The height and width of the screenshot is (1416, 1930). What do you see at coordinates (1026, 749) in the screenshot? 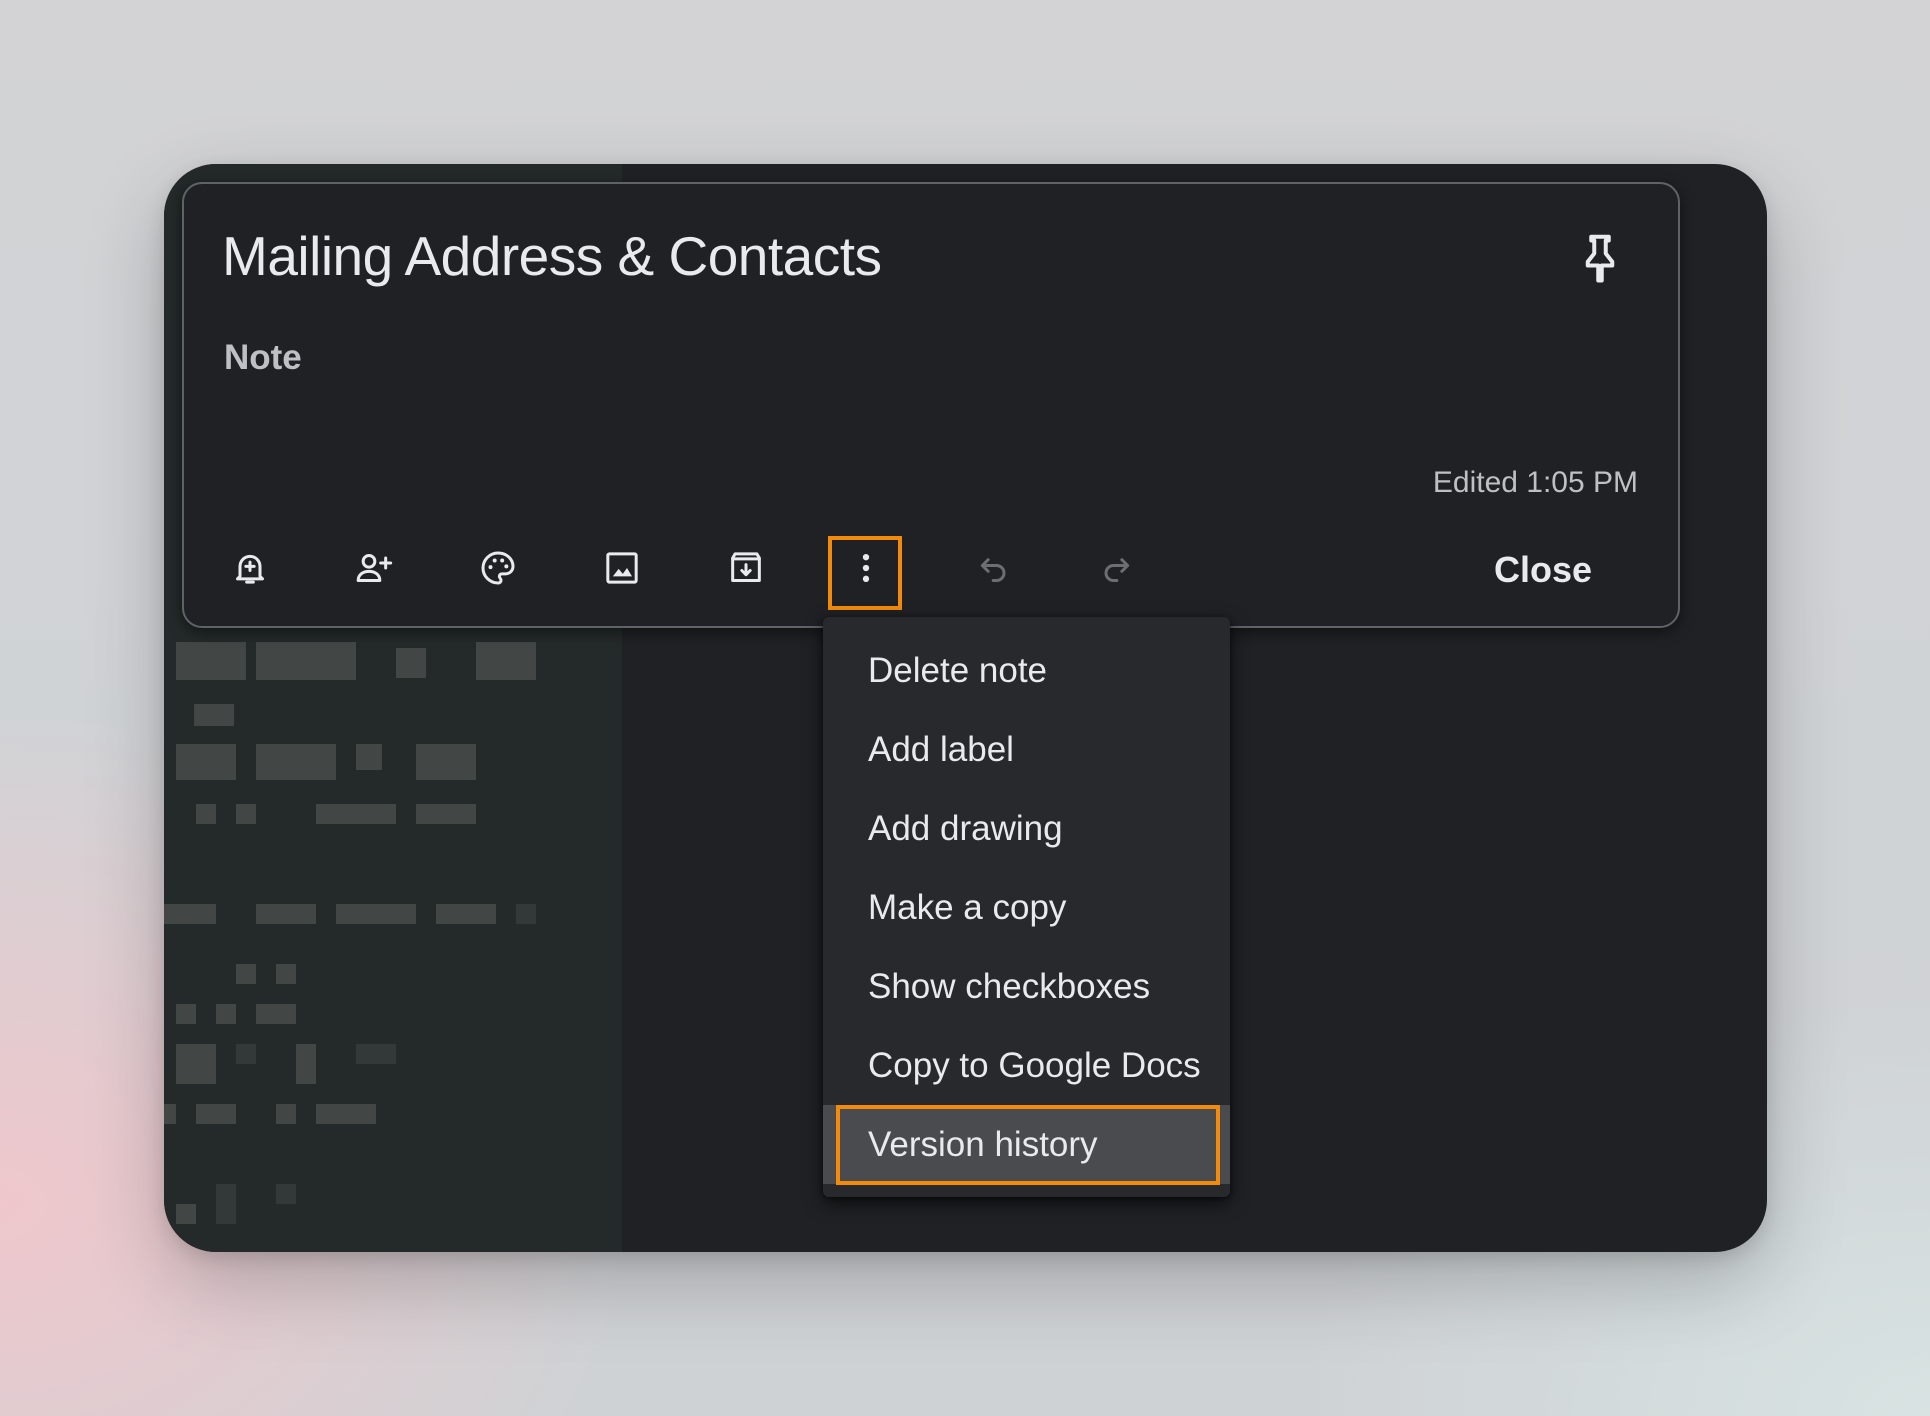
I see `menu-item-add-label: Add label` at bounding box center [1026, 749].